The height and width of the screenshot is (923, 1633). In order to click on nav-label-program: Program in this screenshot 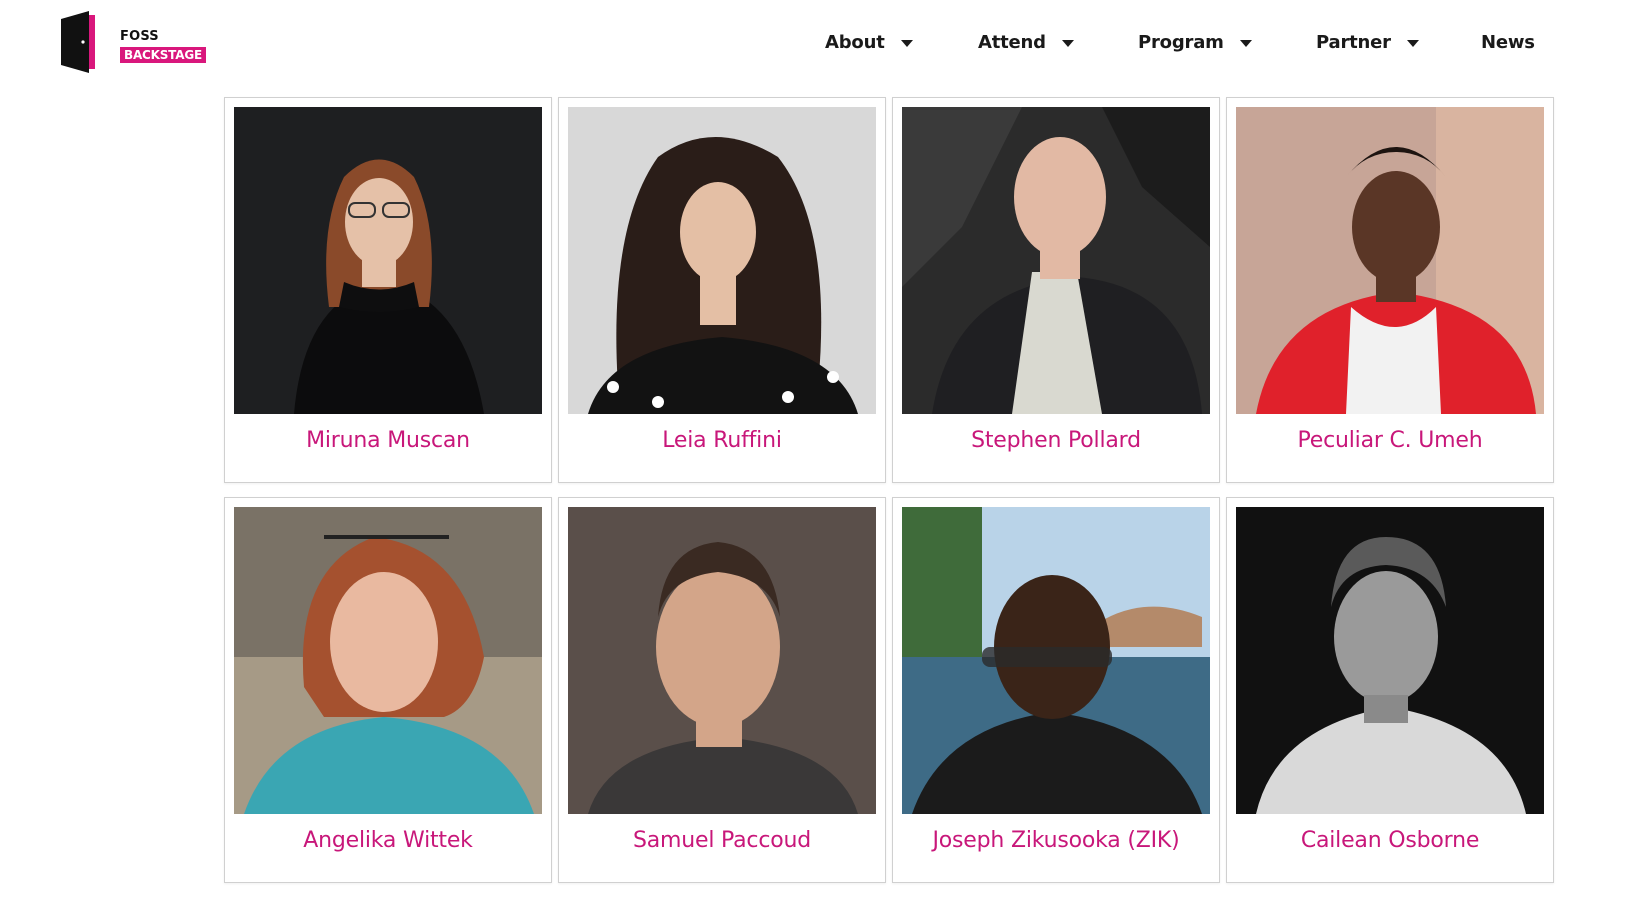, I will do `click(1181, 42)`.